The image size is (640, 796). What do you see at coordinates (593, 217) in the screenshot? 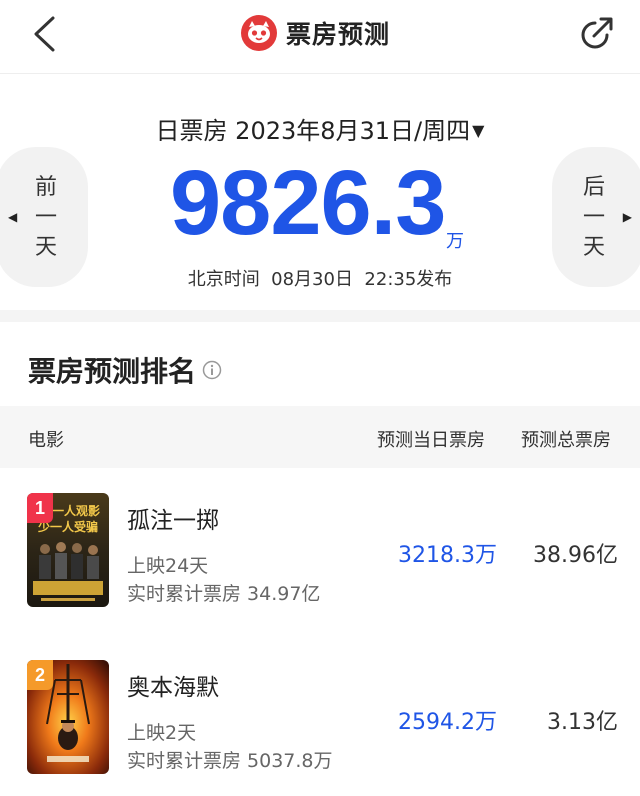
I see `next-day-label: 后 一 天` at bounding box center [593, 217].